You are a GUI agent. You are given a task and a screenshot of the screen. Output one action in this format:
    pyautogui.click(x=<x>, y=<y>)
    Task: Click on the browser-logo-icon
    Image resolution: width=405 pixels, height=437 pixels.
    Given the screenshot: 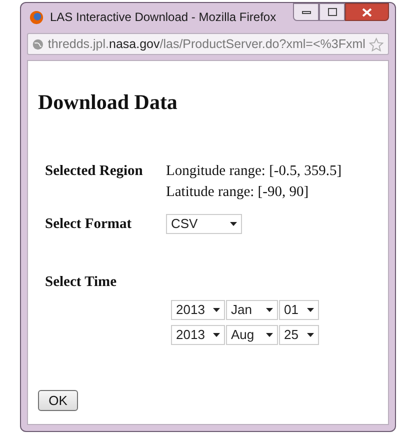 What is the action you would take?
    pyautogui.click(x=36, y=17)
    